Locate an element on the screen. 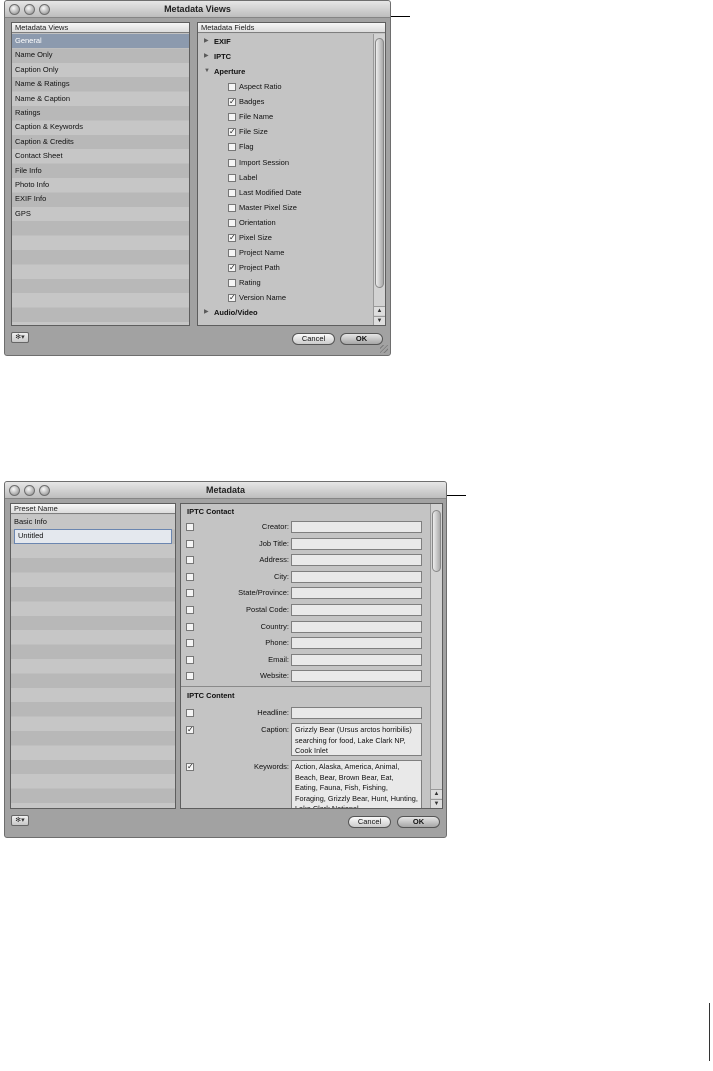  keywords-checkbox: ✓ is located at coordinates (190, 767).